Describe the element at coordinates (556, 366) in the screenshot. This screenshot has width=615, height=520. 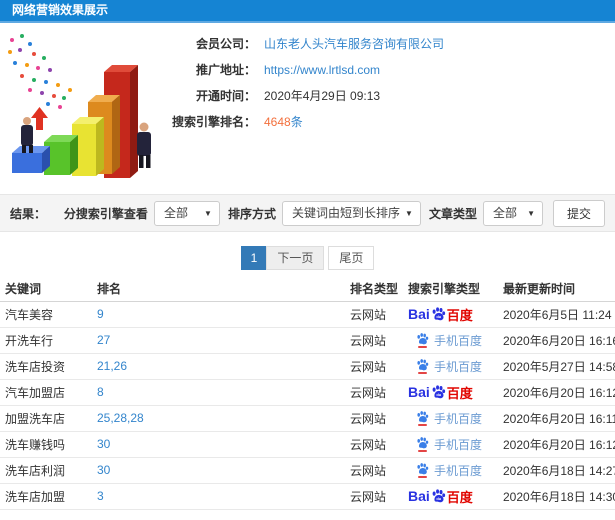
I see `cell-updated: 2020年5月27日 14:58` at that location.